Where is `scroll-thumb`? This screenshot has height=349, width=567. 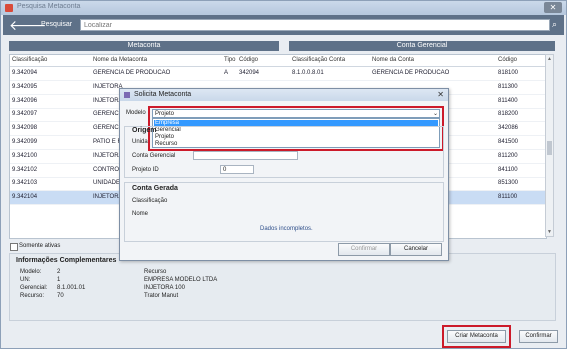 scroll-thumb is located at coordinates (549, 148).